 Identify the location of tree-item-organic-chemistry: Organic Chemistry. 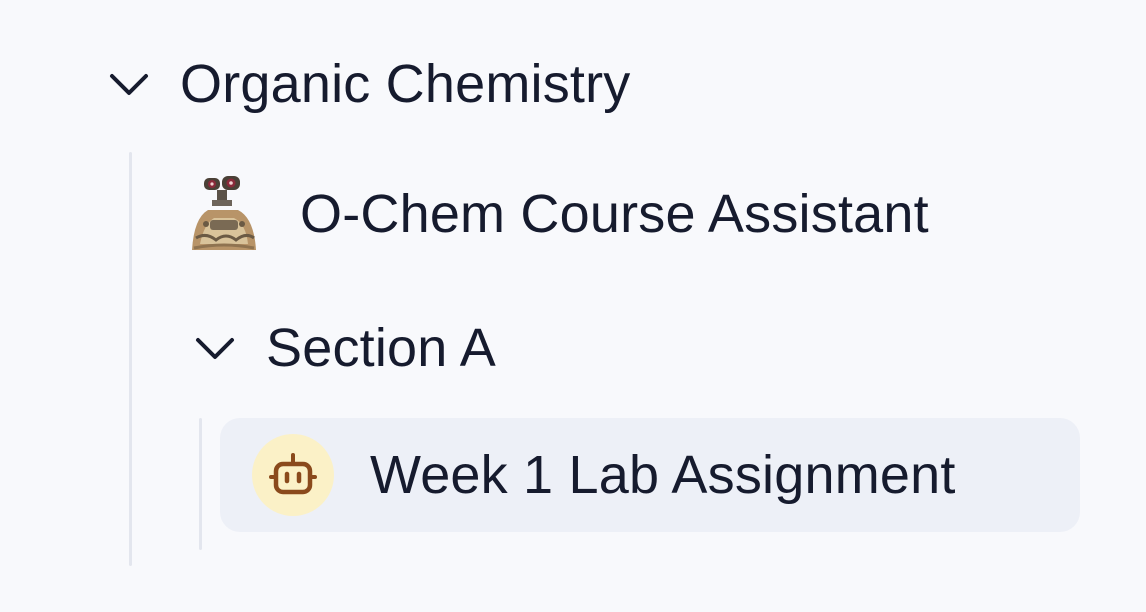
(369, 84).